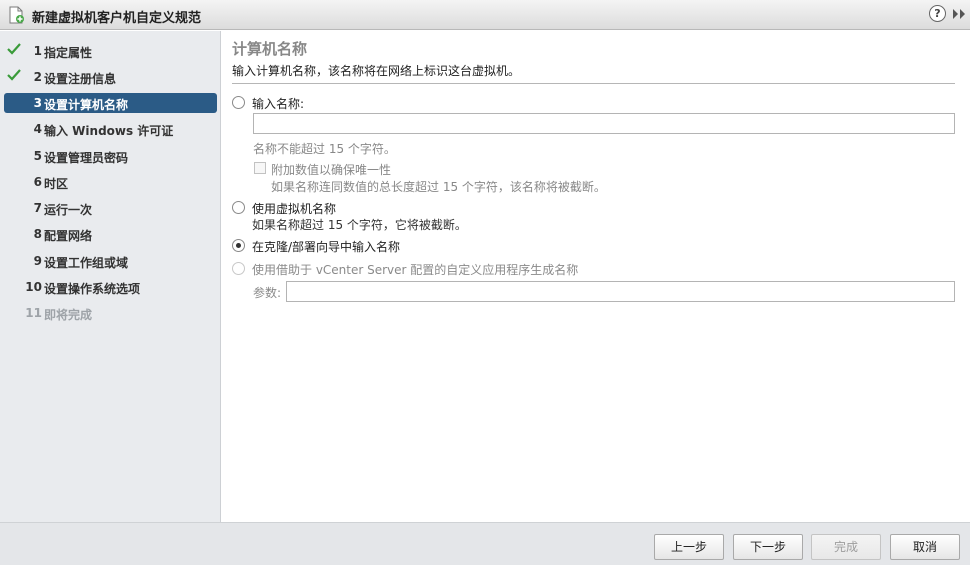 The width and height of the screenshot is (970, 565). I want to click on title-bar: 新建虚拟机客户机自定义规范 ?, so click(485, 15).